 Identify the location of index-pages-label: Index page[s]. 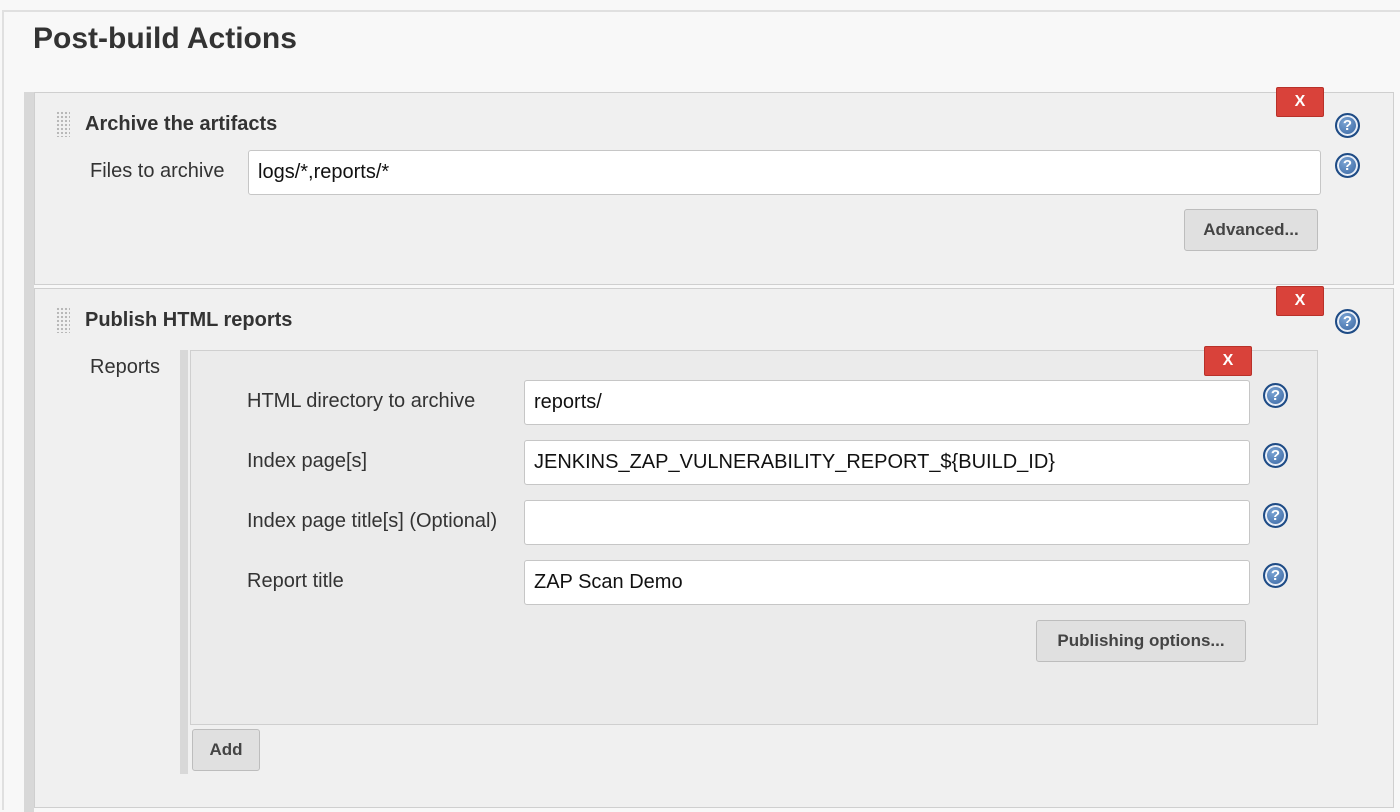
(307, 461).